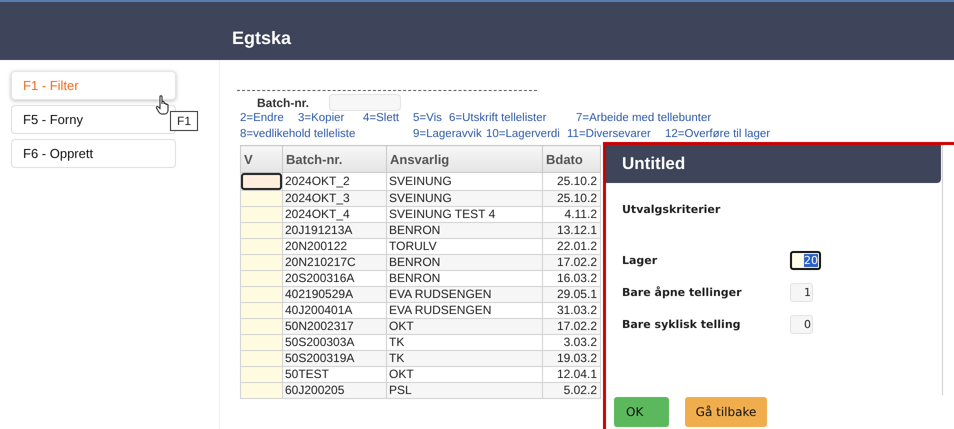  I want to click on ok-button: OK, so click(641, 412).